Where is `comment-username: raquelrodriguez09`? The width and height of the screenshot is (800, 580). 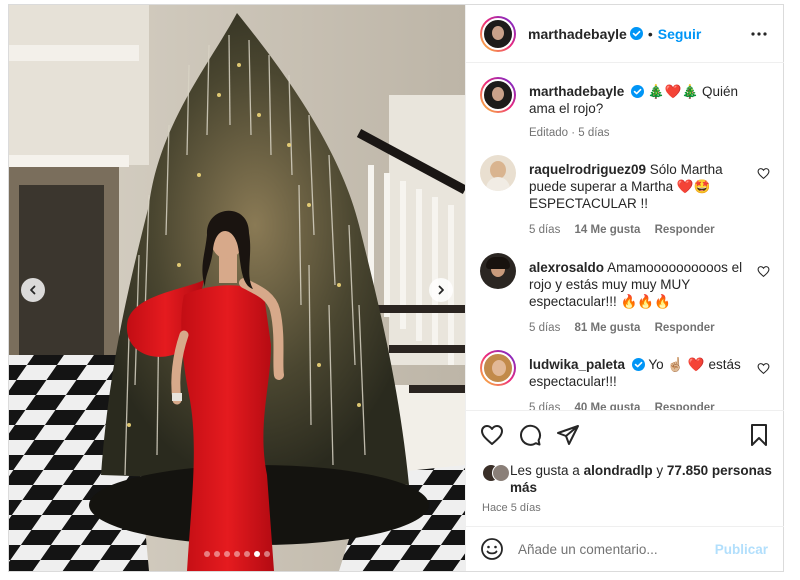 comment-username: raquelrodriguez09 is located at coordinates (587, 169).